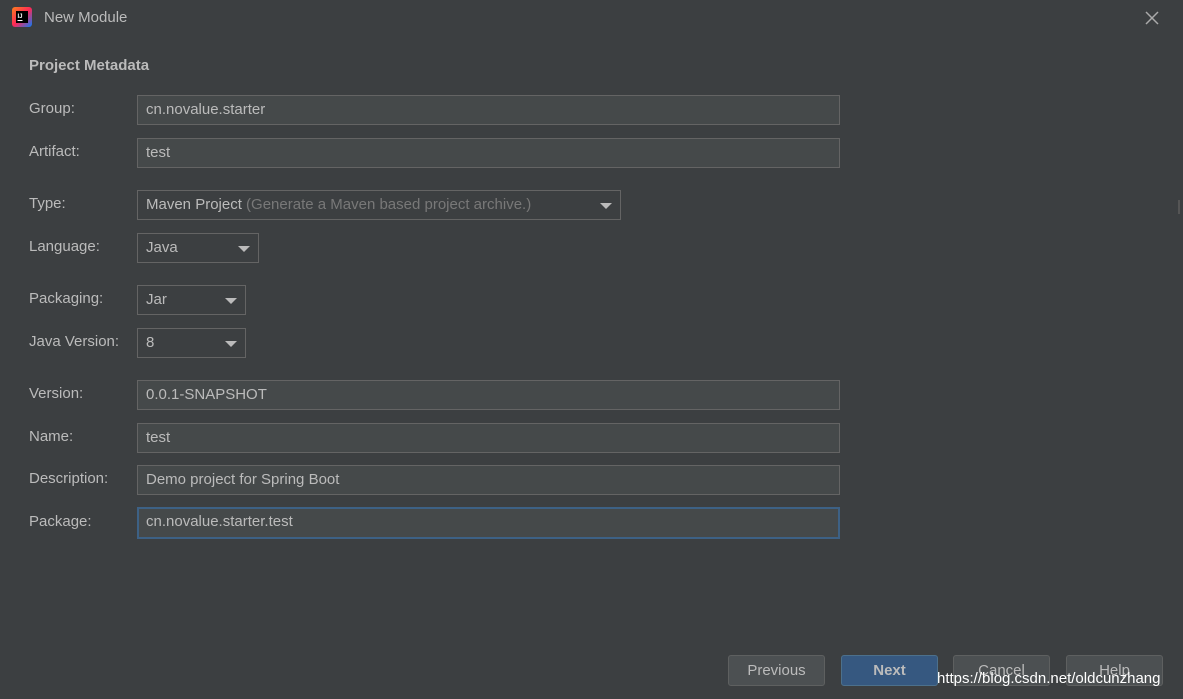 This screenshot has height=699, width=1183. Describe the element at coordinates (156, 299) in the screenshot. I see `packaging-value: Jar` at that location.